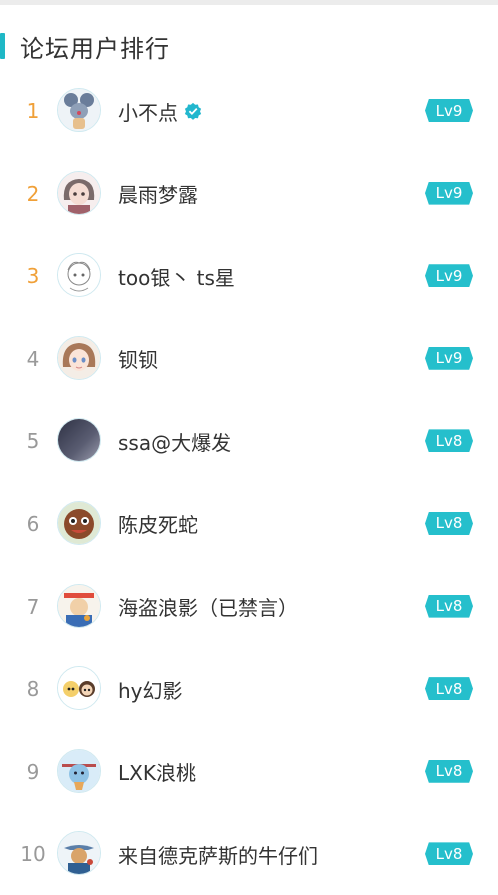  I want to click on panel-title: 论坛用户排行, so click(95, 48).